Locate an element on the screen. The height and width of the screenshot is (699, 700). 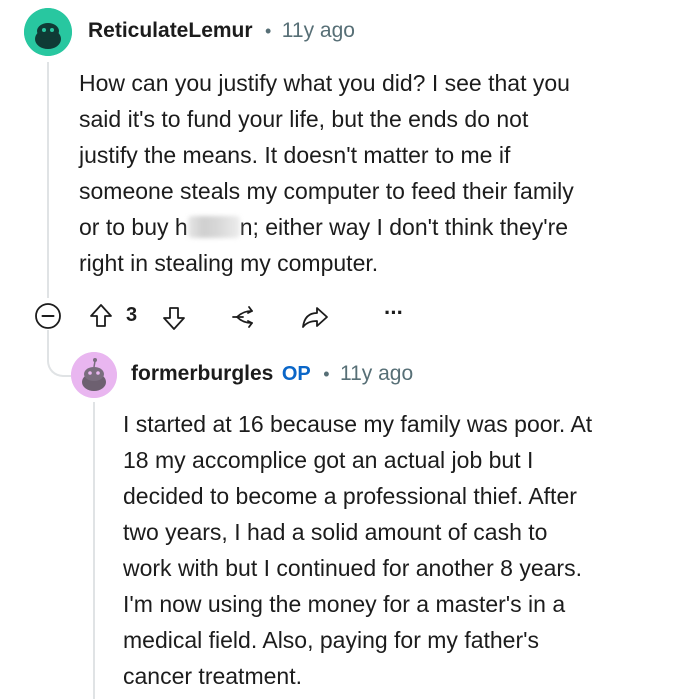
upvote-arrow-icon is located at coordinates (101, 315).